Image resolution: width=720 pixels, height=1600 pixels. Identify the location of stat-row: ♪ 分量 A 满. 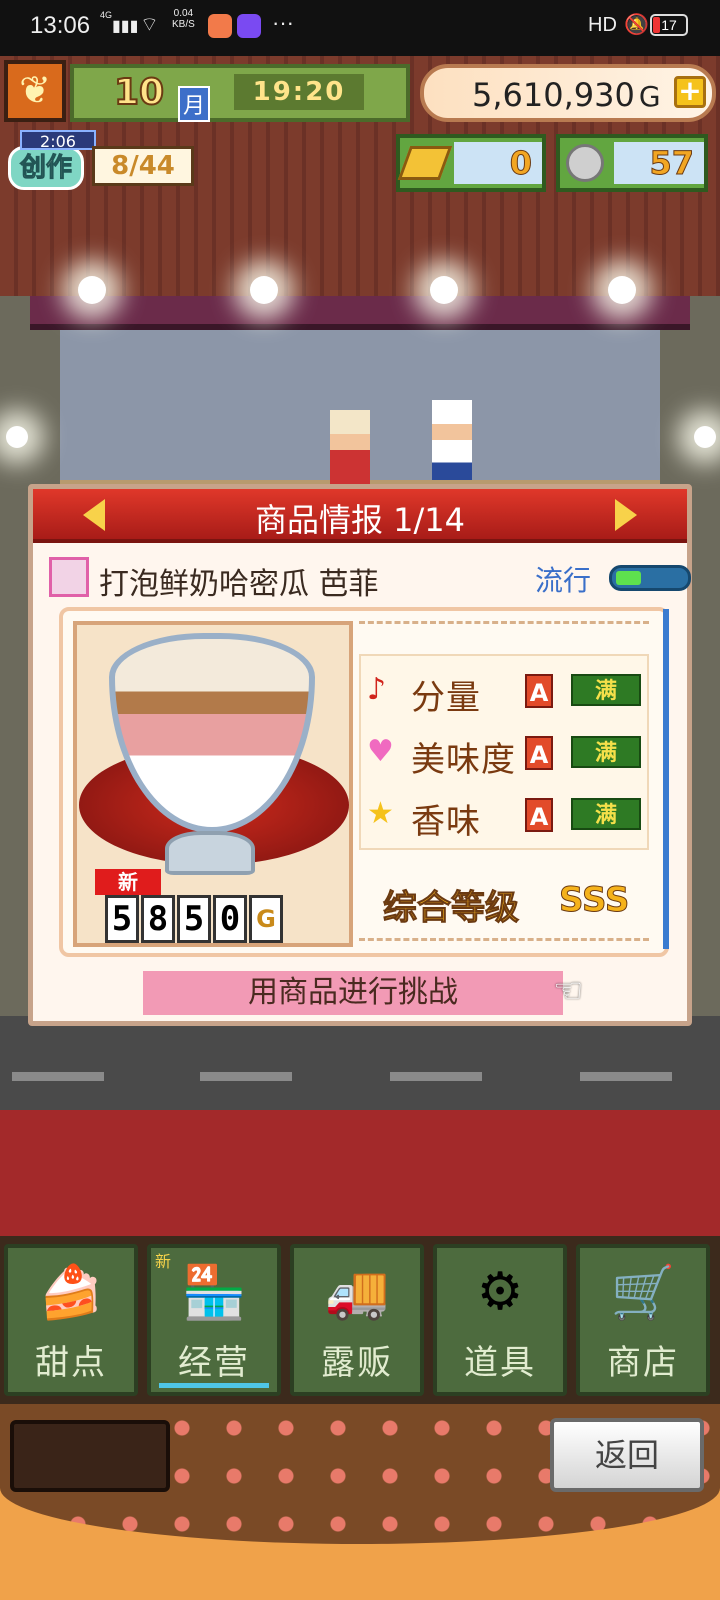
(507, 692).